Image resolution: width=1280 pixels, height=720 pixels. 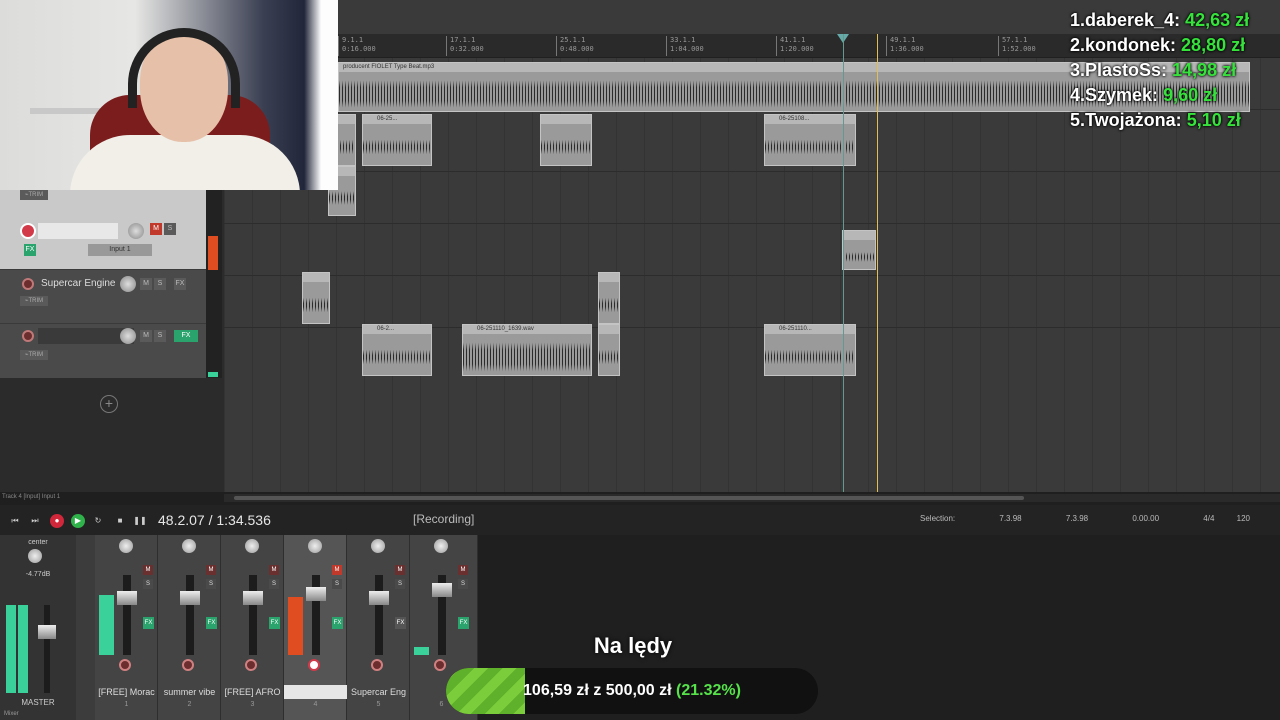 I want to click on mixer-strip-selected: M S FX 4, so click(x=315, y=627).